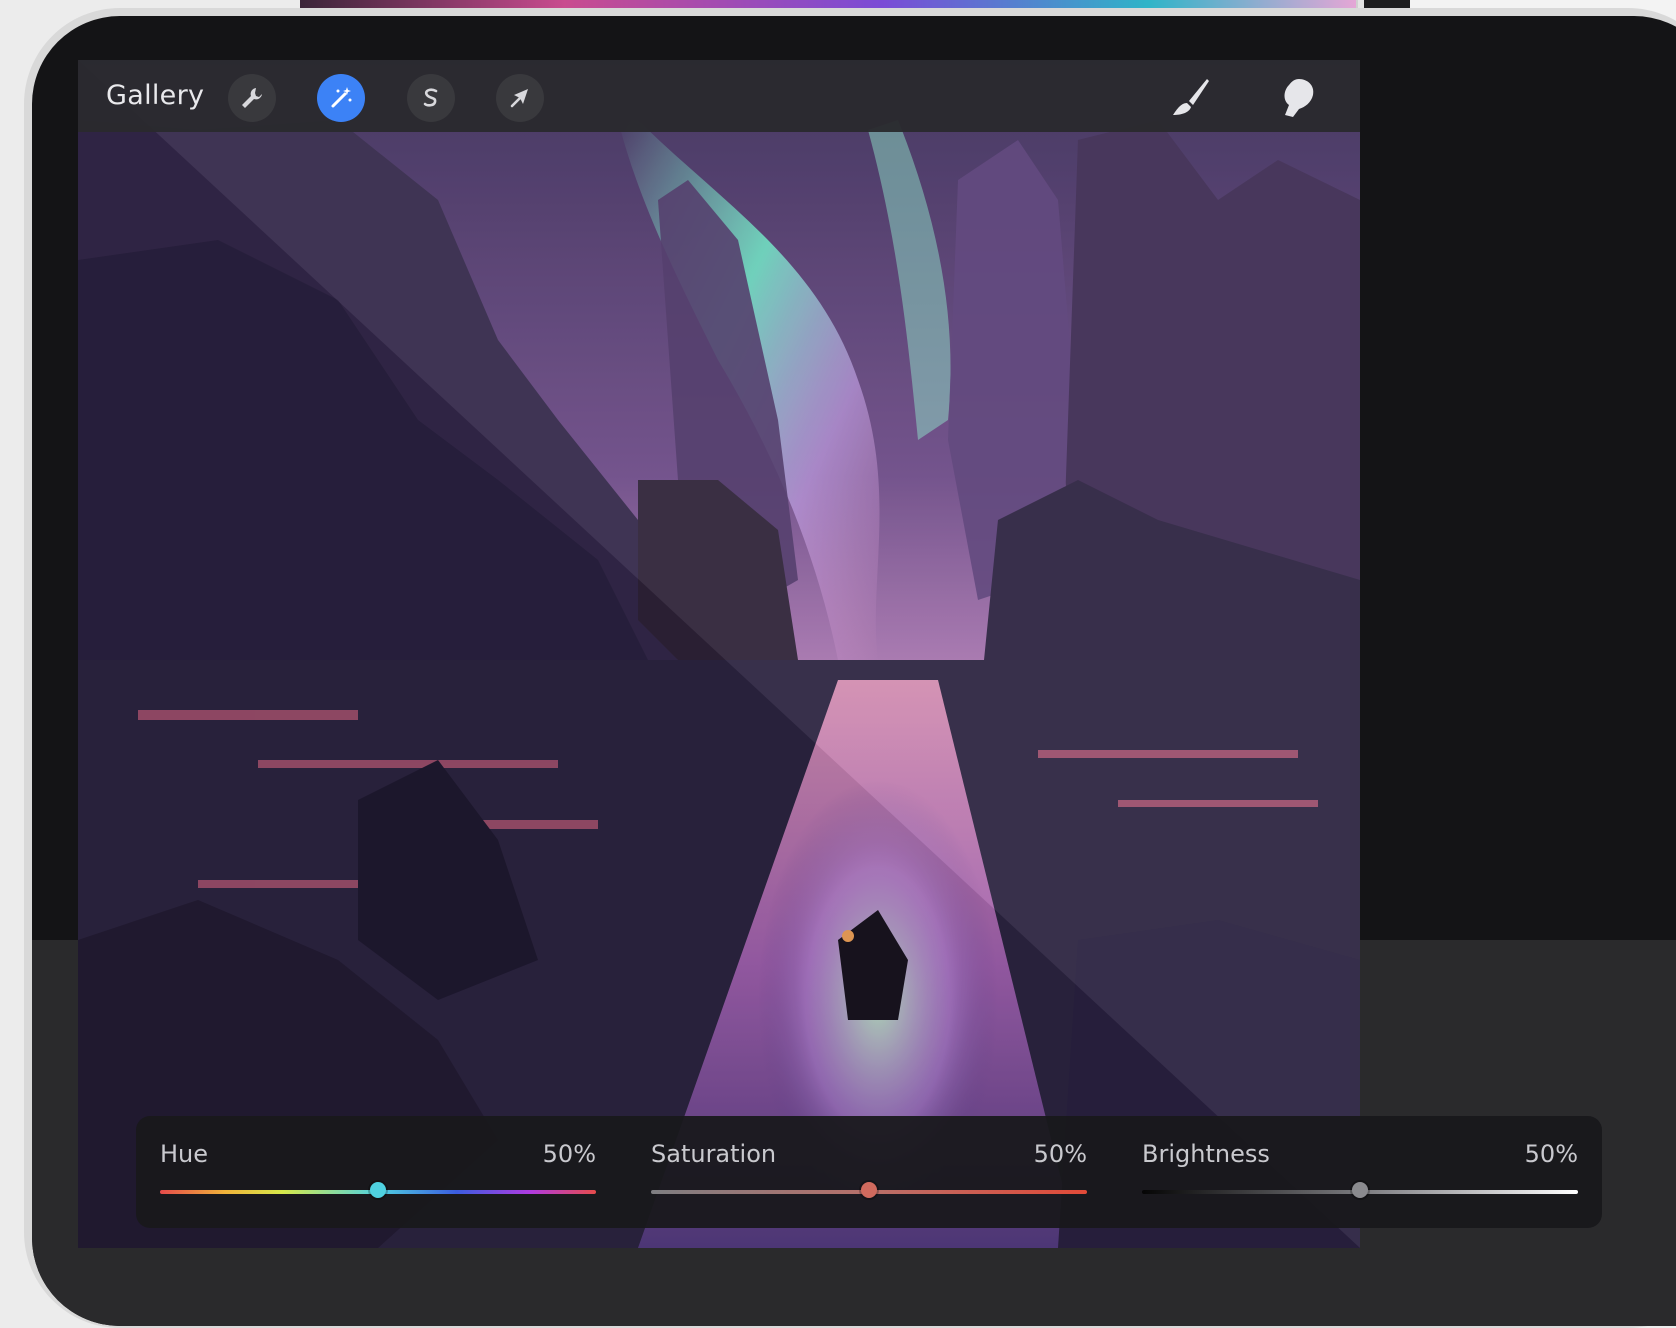 Image resolution: width=1676 pixels, height=1328 pixels. Describe the element at coordinates (1206, 1154) in the screenshot. I see `brightness-label: Brightness` at that location.